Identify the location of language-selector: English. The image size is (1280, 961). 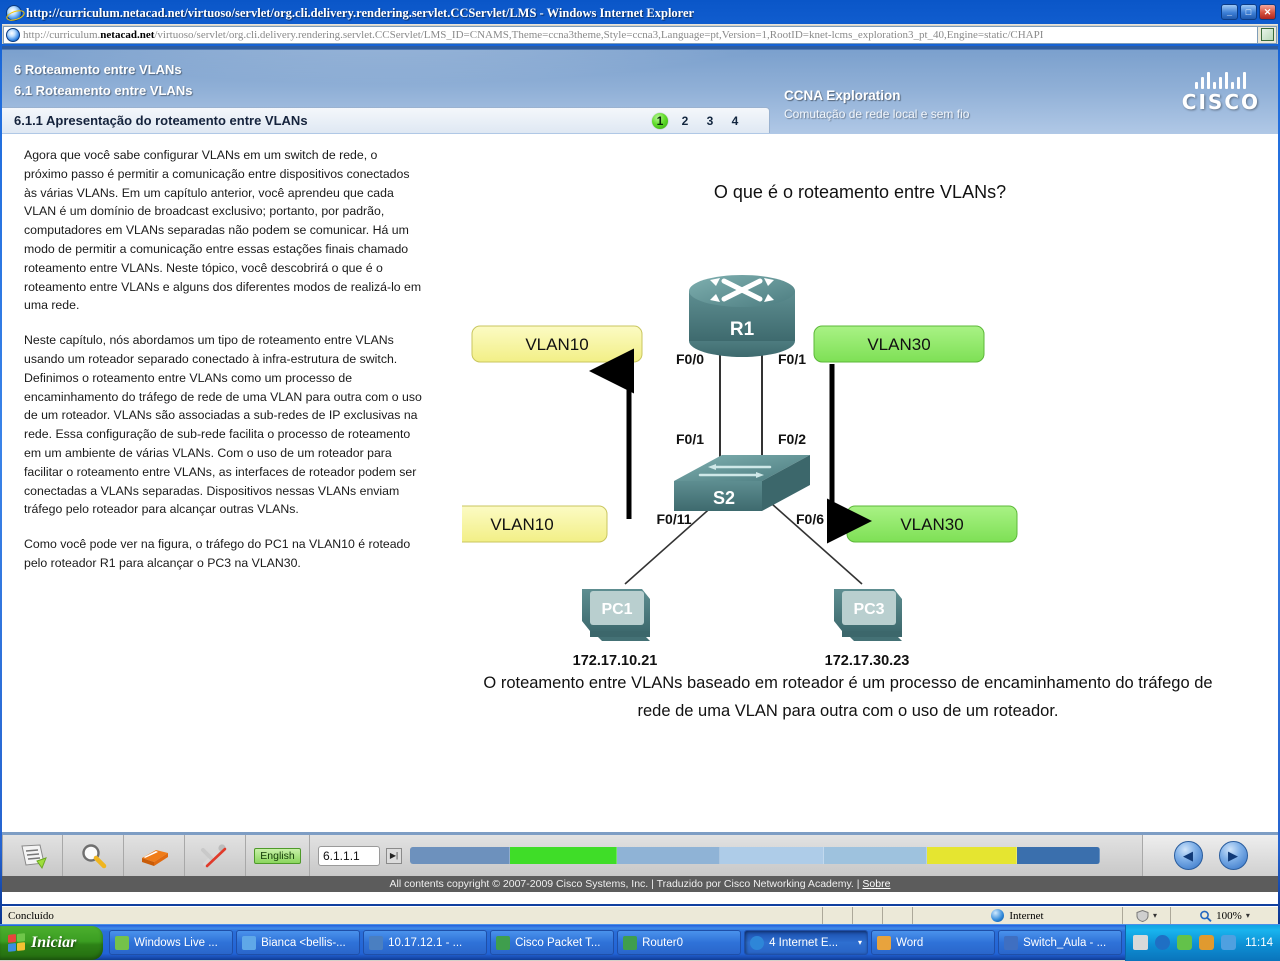
(278, 855).